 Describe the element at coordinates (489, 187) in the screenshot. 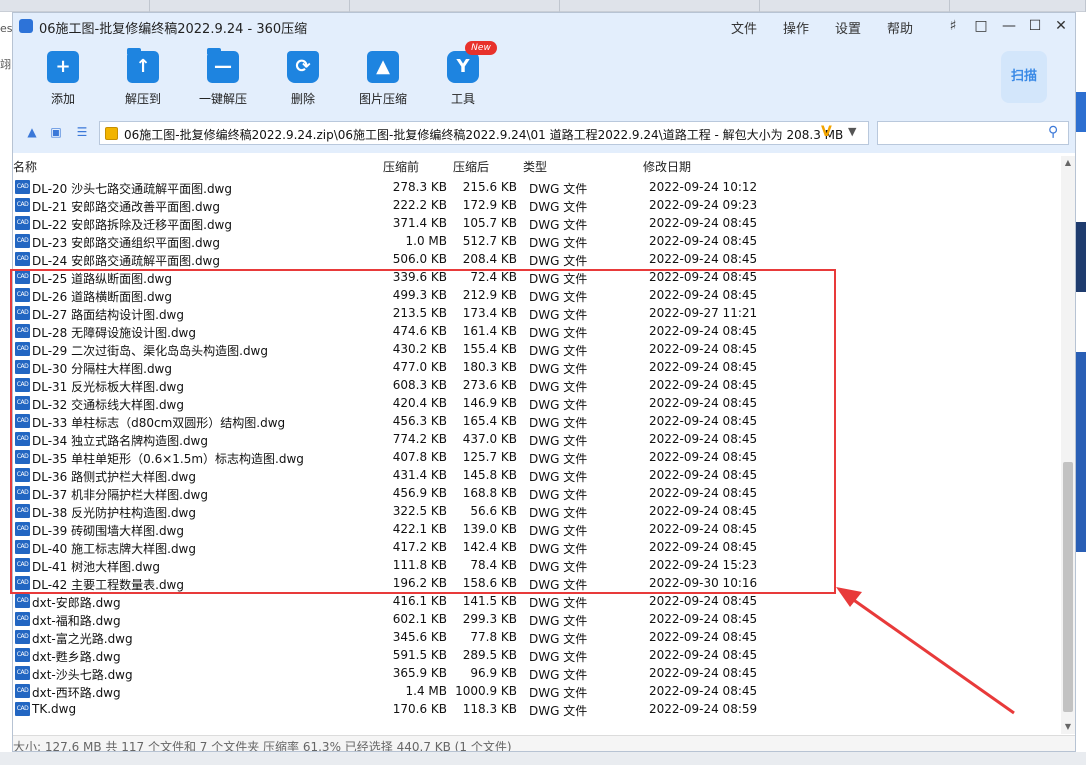

I see `file-size-after: 215.6 KB` at that location.